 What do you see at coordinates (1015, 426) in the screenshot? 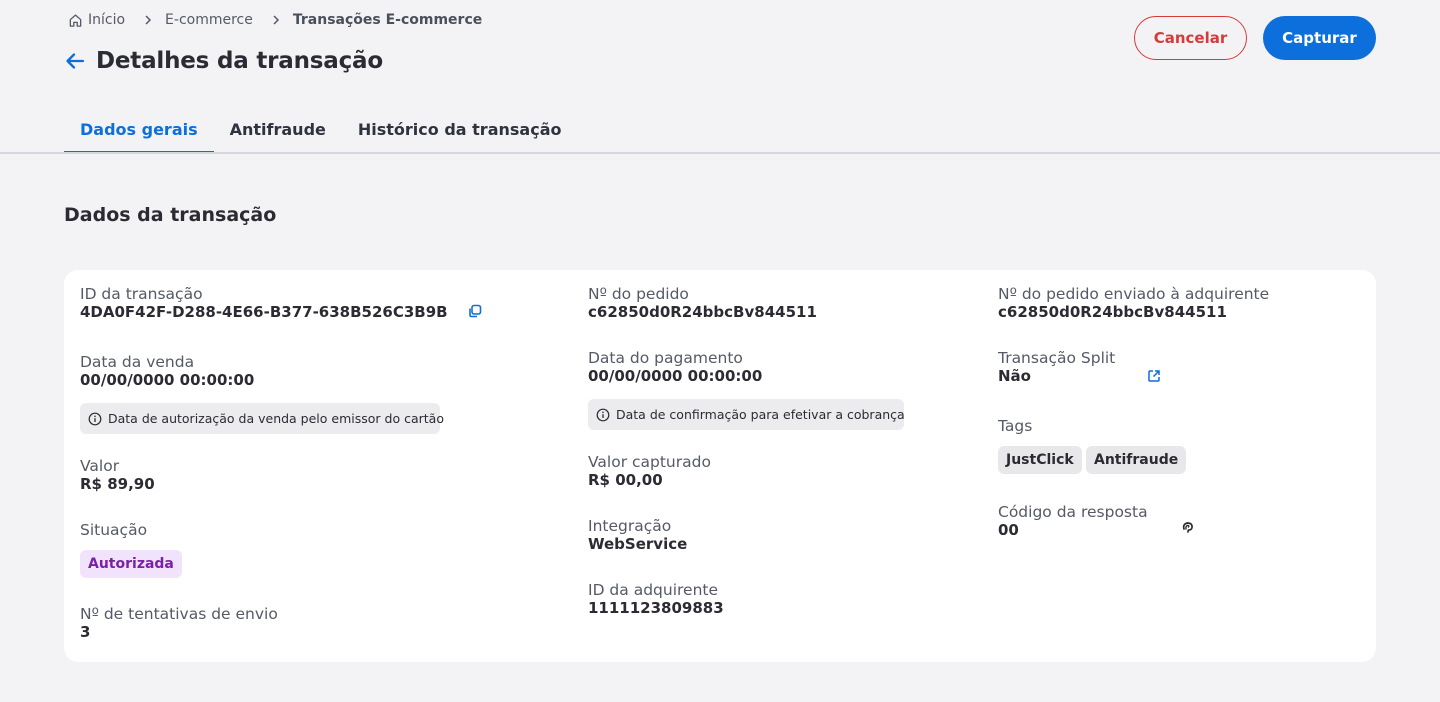
I see `tags-label: Tags` at bounding box center [1015, 426].